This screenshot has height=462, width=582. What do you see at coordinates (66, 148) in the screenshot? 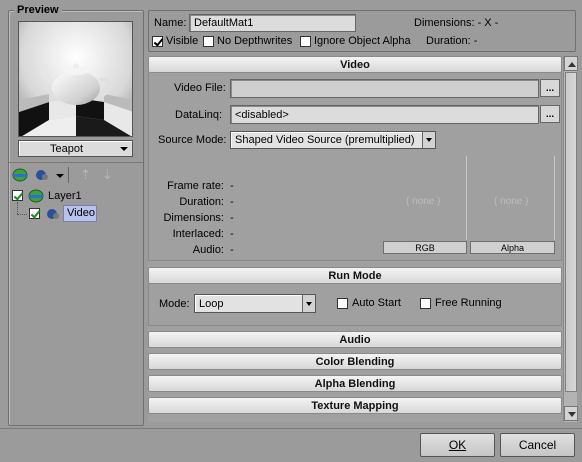
I see `preview-object-value: Teapot` at bounding box center [66, 148].